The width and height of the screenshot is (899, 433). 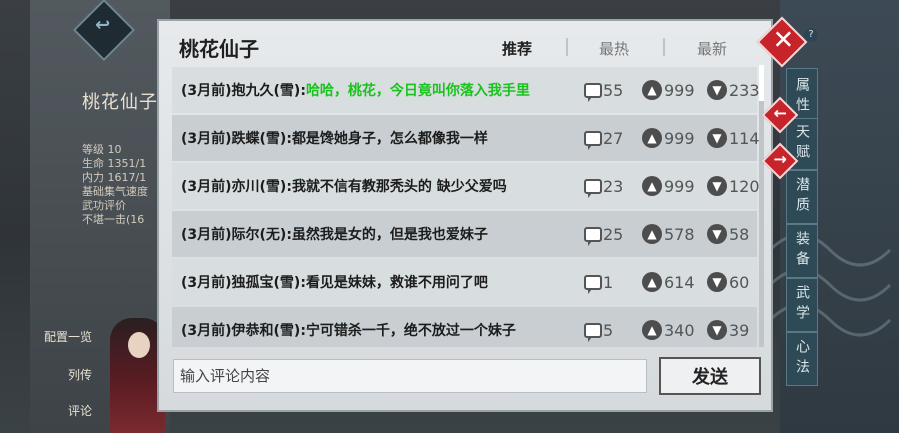 What do you see at coordinates (613, 234) in the screenshot?
I see `reply-value: 25` at bounding box center [613, 234].